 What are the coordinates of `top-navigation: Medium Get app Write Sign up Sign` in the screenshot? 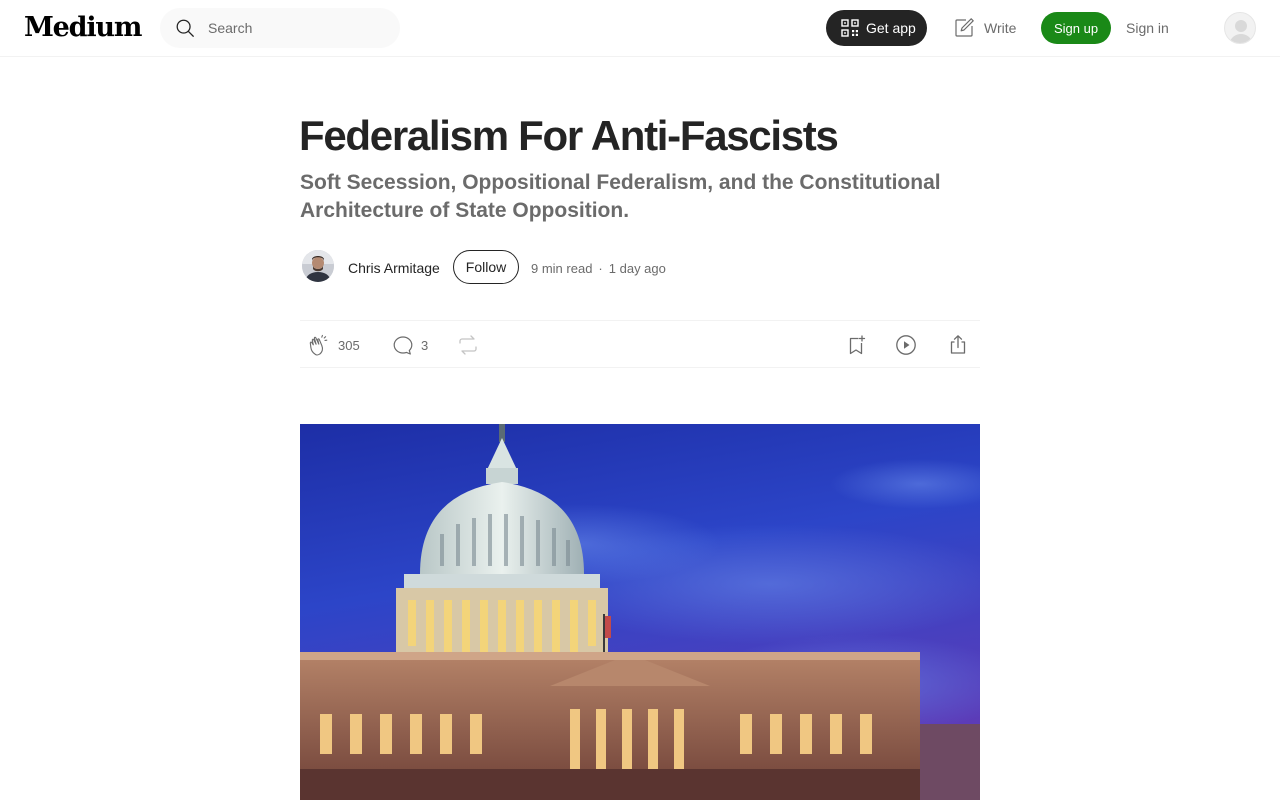 It's located at (640, 28).